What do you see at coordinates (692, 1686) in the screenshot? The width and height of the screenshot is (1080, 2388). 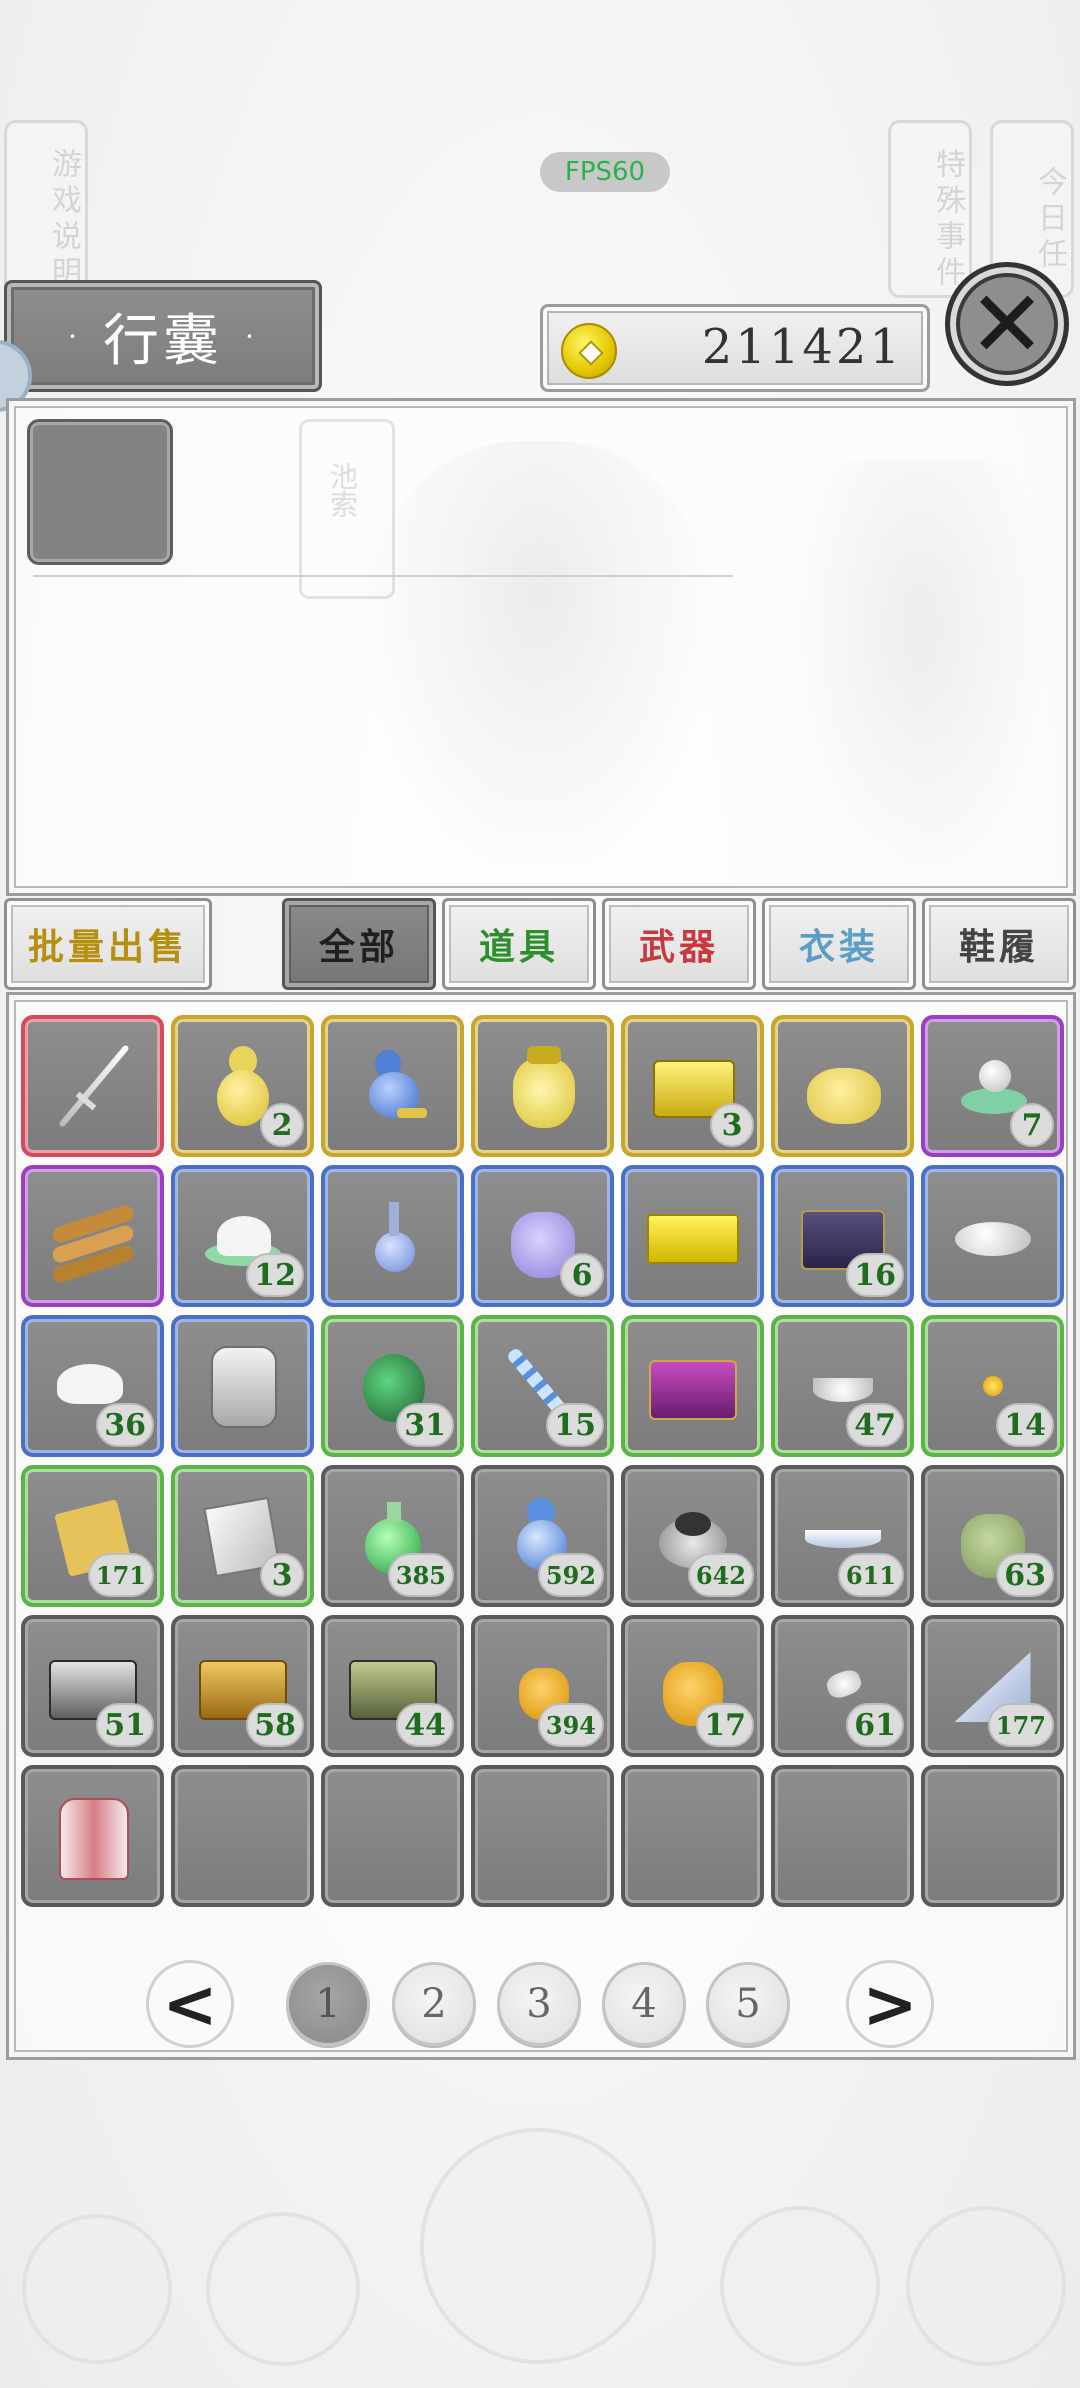 I see `inventory-slot: 17` at bounding box center [692, 1686].